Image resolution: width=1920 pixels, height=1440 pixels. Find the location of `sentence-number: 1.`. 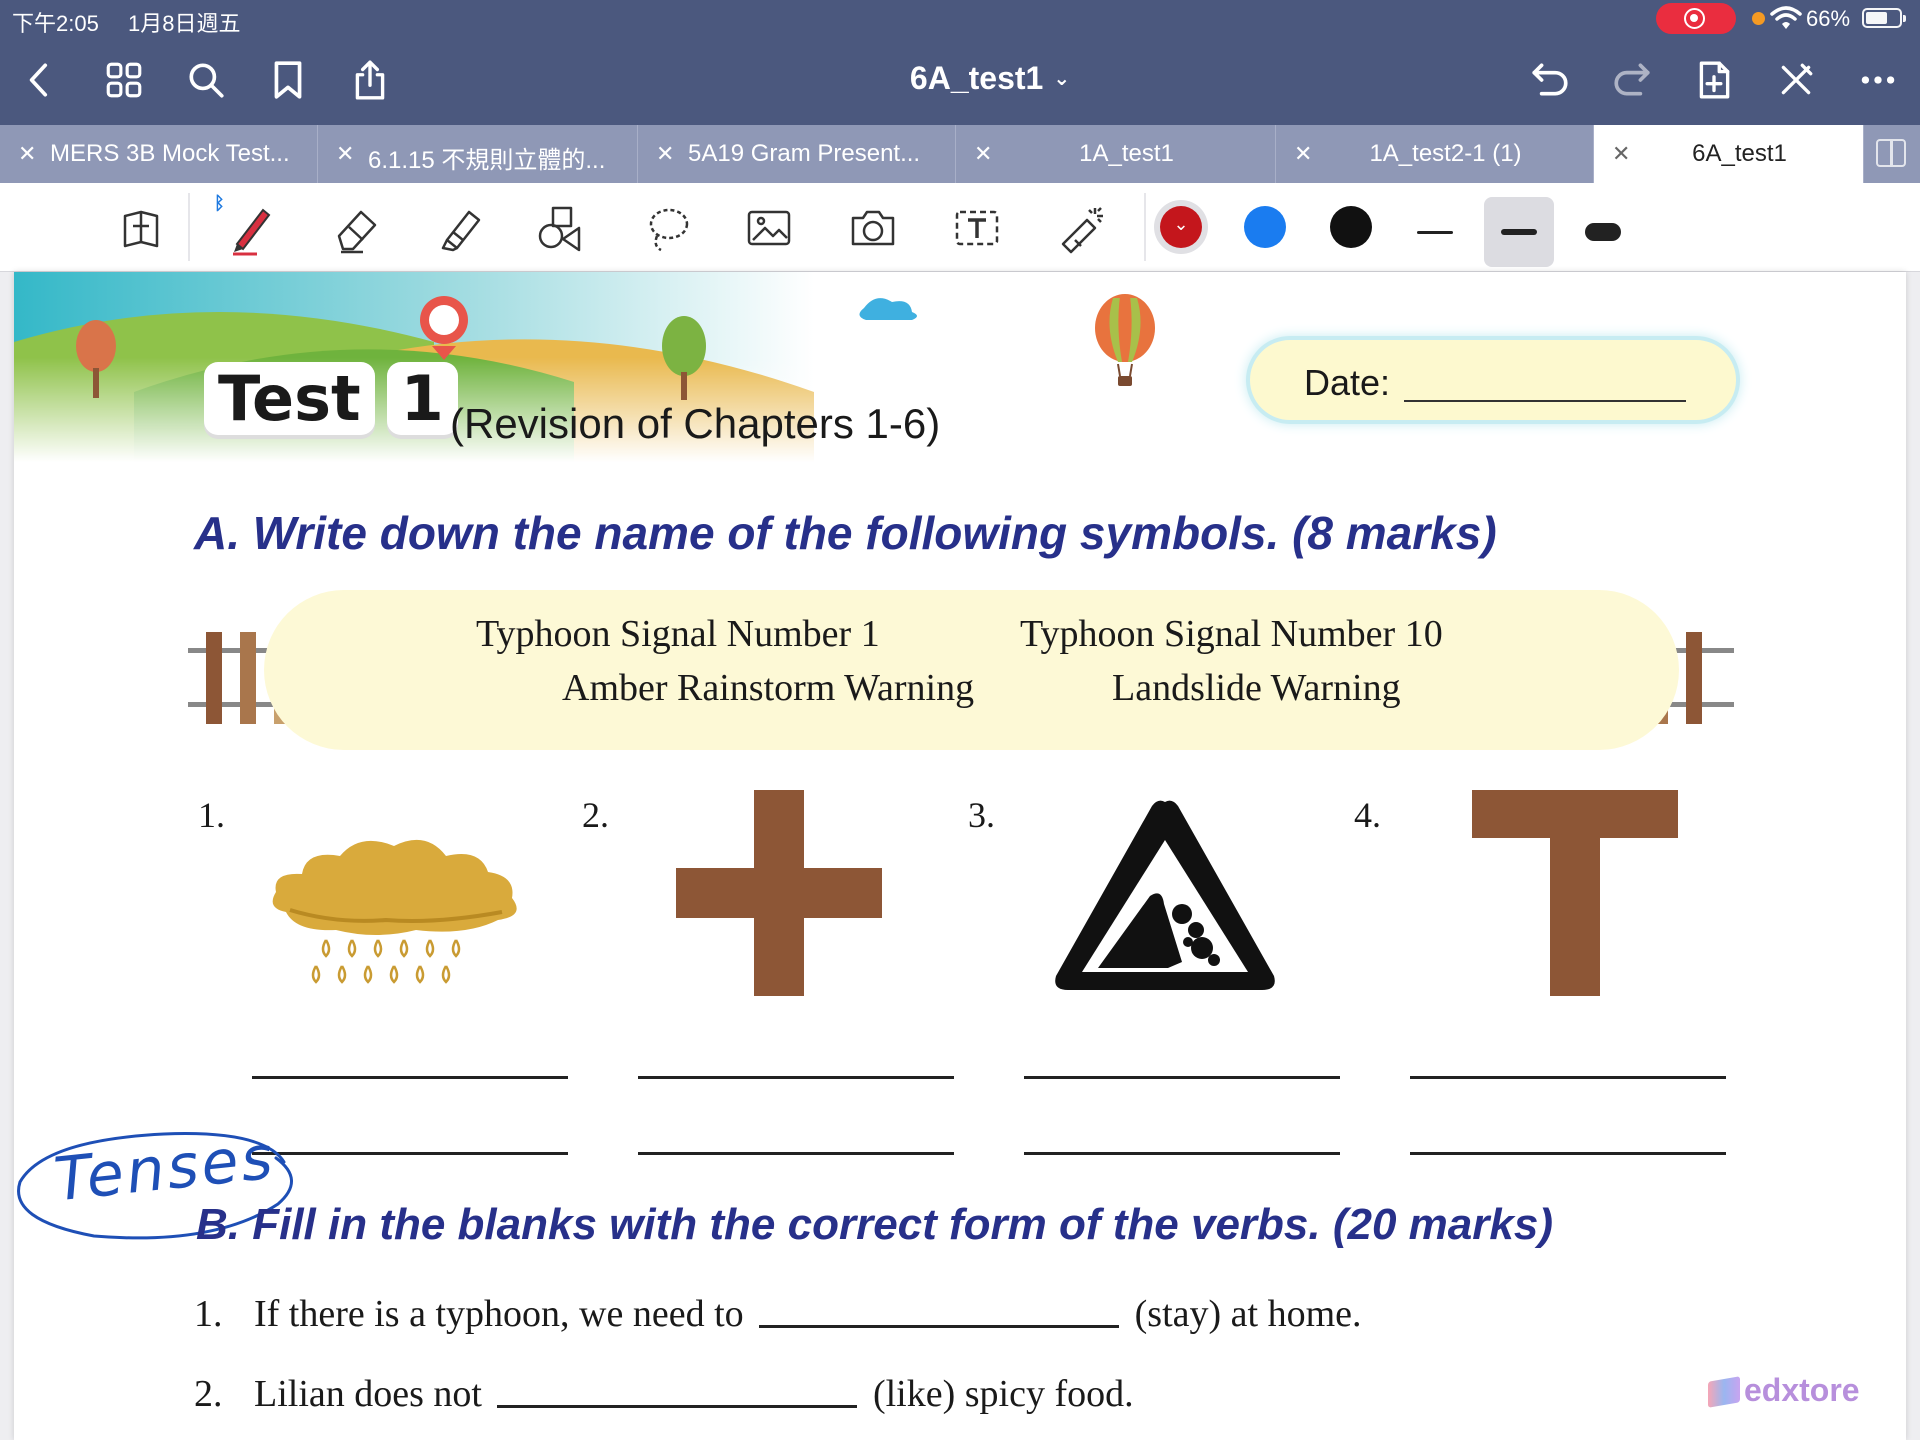

sentence-number: 1. is located at coordinates (208, 1314).